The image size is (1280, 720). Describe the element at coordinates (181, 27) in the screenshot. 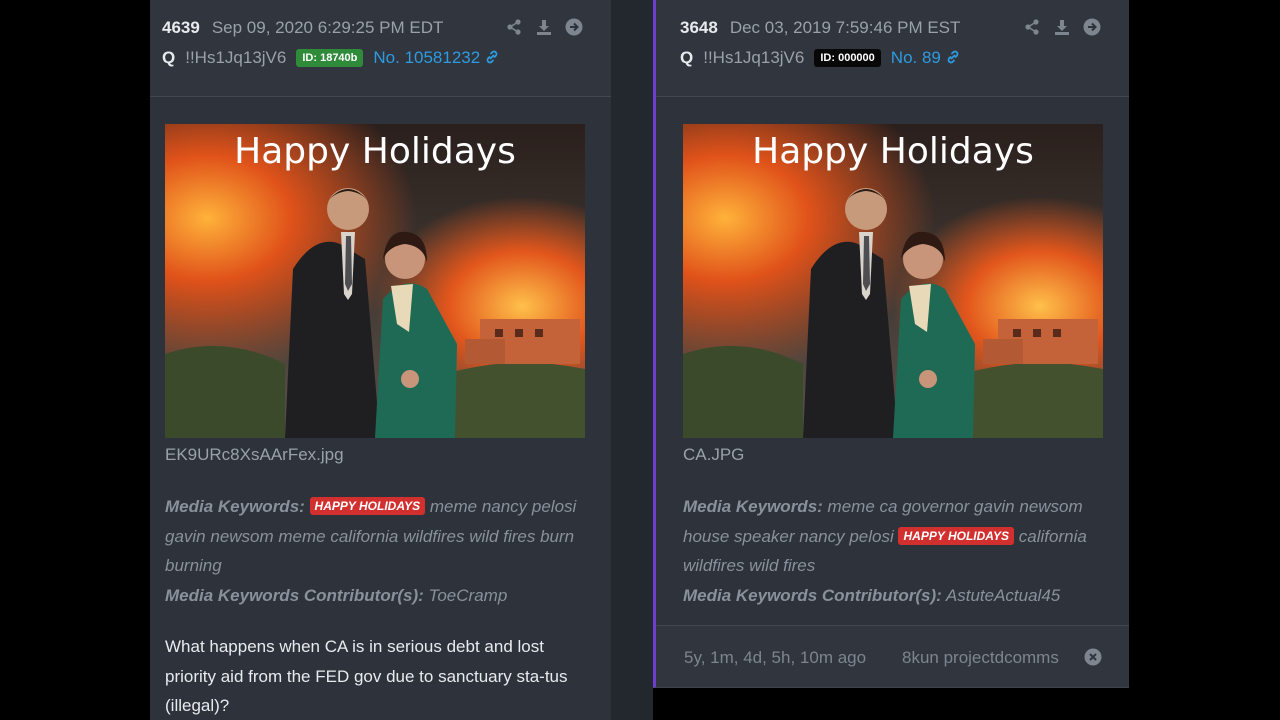

I see `post-count: 4639` at that location.